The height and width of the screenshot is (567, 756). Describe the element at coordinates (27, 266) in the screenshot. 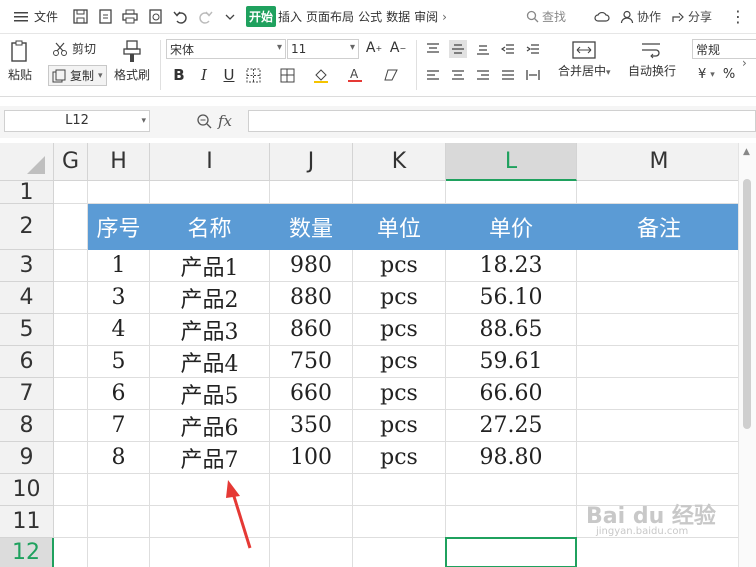

I see `row-header-3: 3` at that location.